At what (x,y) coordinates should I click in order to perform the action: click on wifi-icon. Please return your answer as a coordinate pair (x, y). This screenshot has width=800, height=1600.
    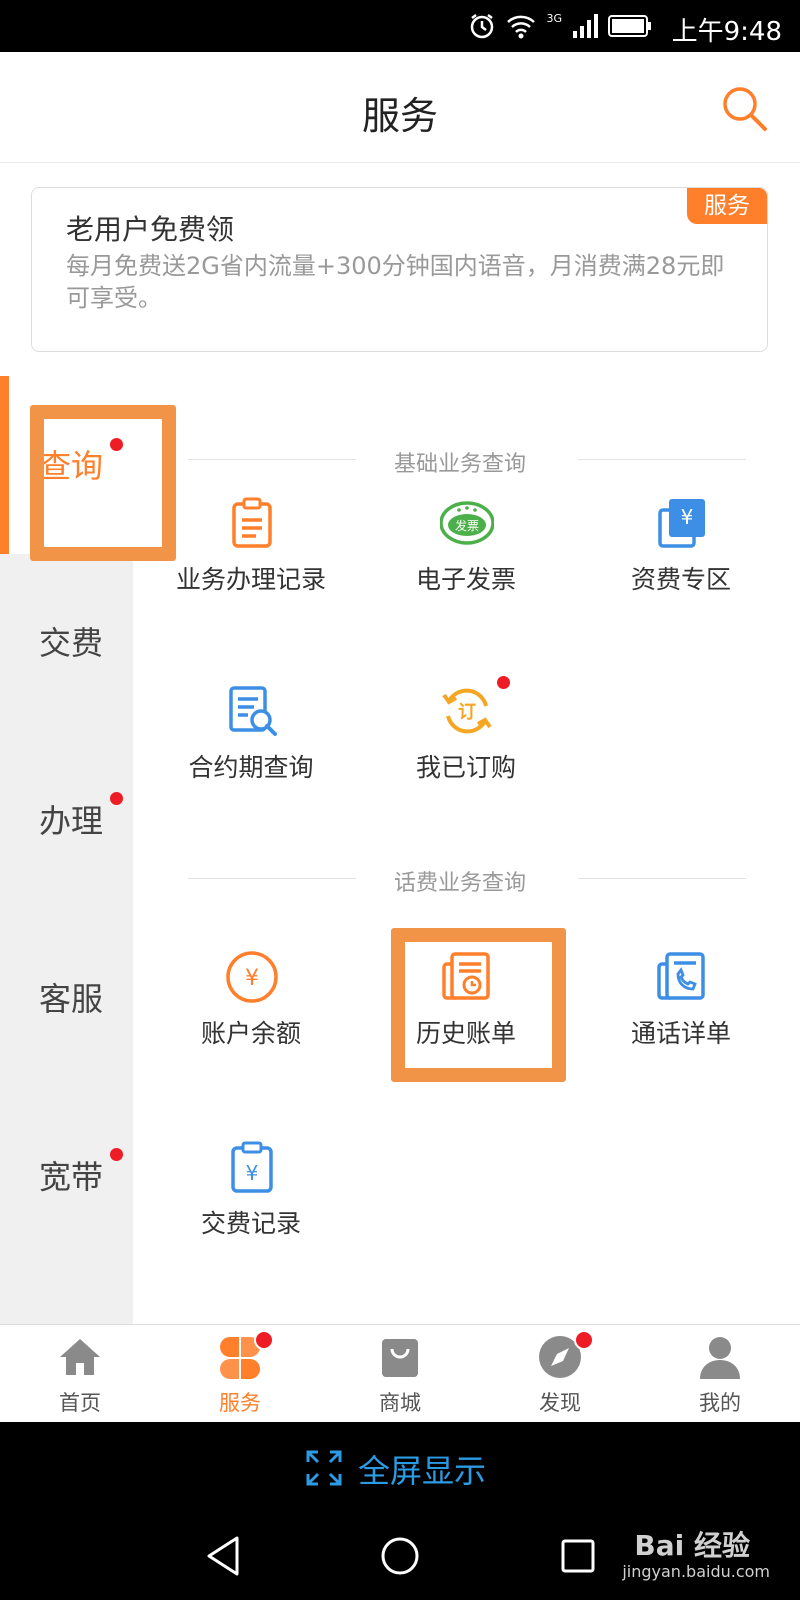
    Looking at the image, I should click on (521, 27).